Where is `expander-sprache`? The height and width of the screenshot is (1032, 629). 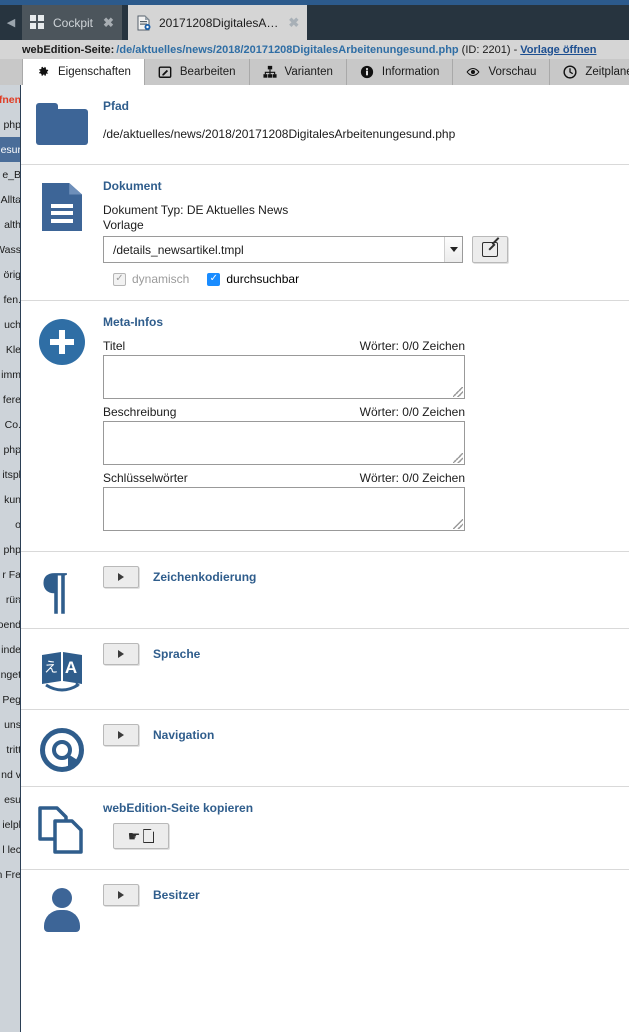 expander-sprache is located at coordinates (121, 654).